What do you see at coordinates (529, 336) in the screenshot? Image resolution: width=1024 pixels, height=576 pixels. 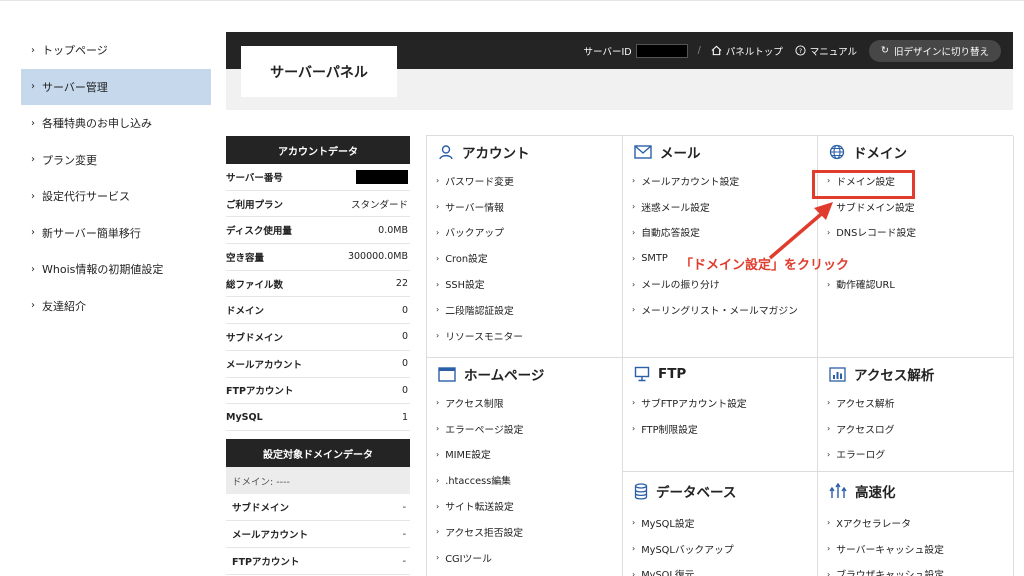 I see `link-resource-monitor: › リソースモニター` at bounding box center [529, 336].